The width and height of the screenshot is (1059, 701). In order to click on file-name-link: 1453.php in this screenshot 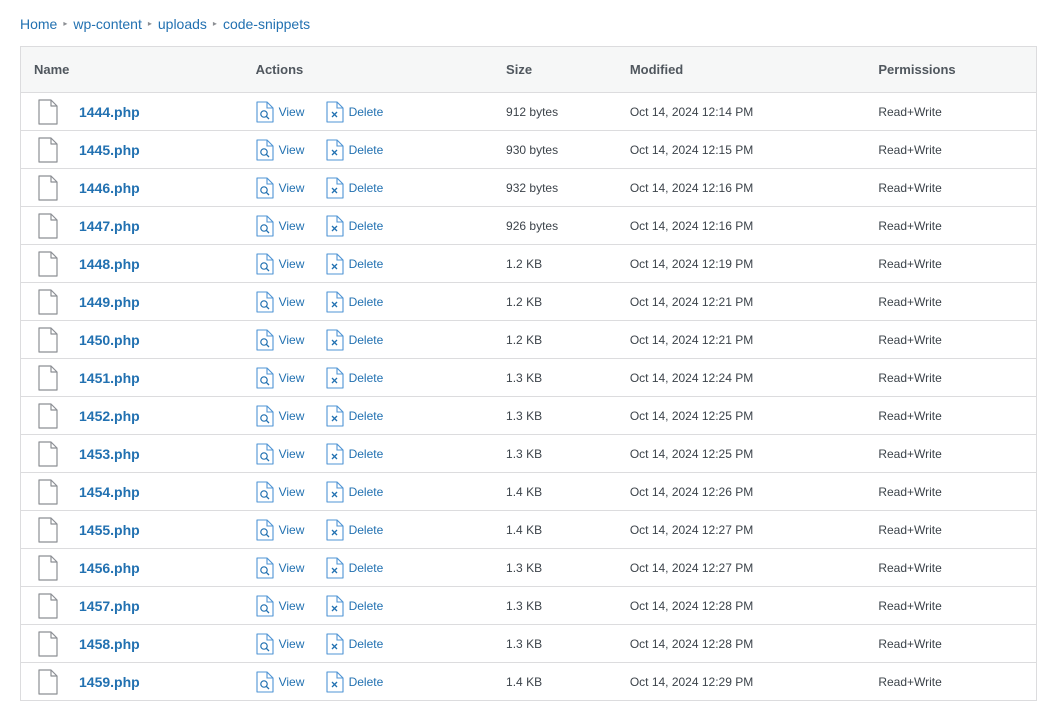, I will do `click(109, 454)`.